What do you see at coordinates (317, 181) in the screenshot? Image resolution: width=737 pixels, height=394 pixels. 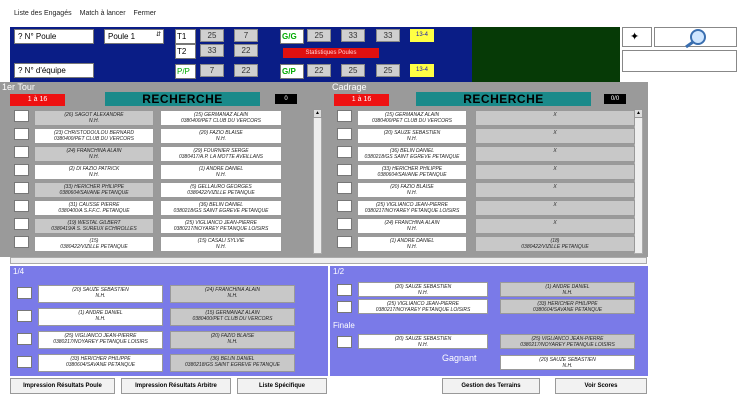 I see `tour1-scrollbar` at bounding box center [317, 181].